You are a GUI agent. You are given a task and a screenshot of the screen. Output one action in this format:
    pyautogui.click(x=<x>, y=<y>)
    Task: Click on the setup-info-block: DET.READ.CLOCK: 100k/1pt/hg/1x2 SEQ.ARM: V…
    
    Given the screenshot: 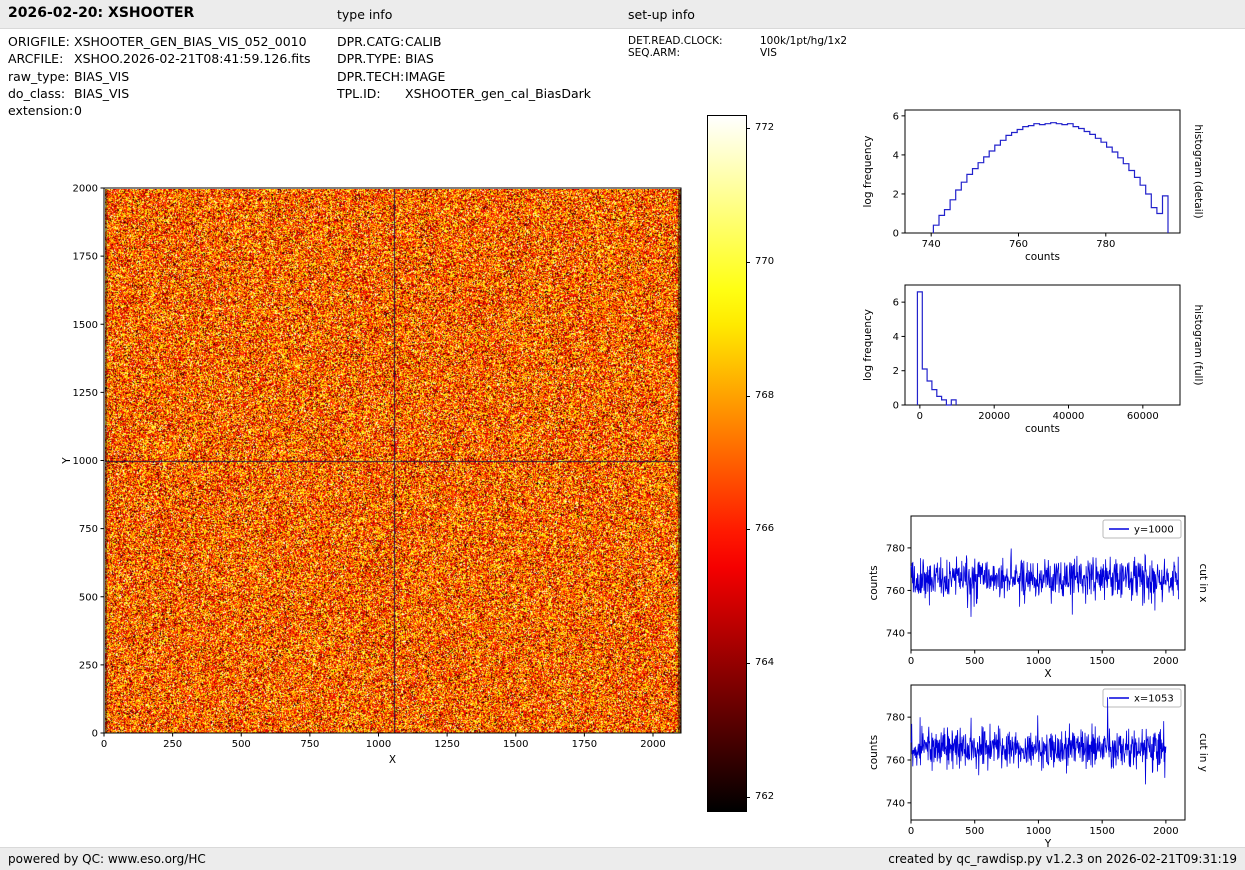 What is the action you would take?
    pyautogui.click(x=737, y=47)
    